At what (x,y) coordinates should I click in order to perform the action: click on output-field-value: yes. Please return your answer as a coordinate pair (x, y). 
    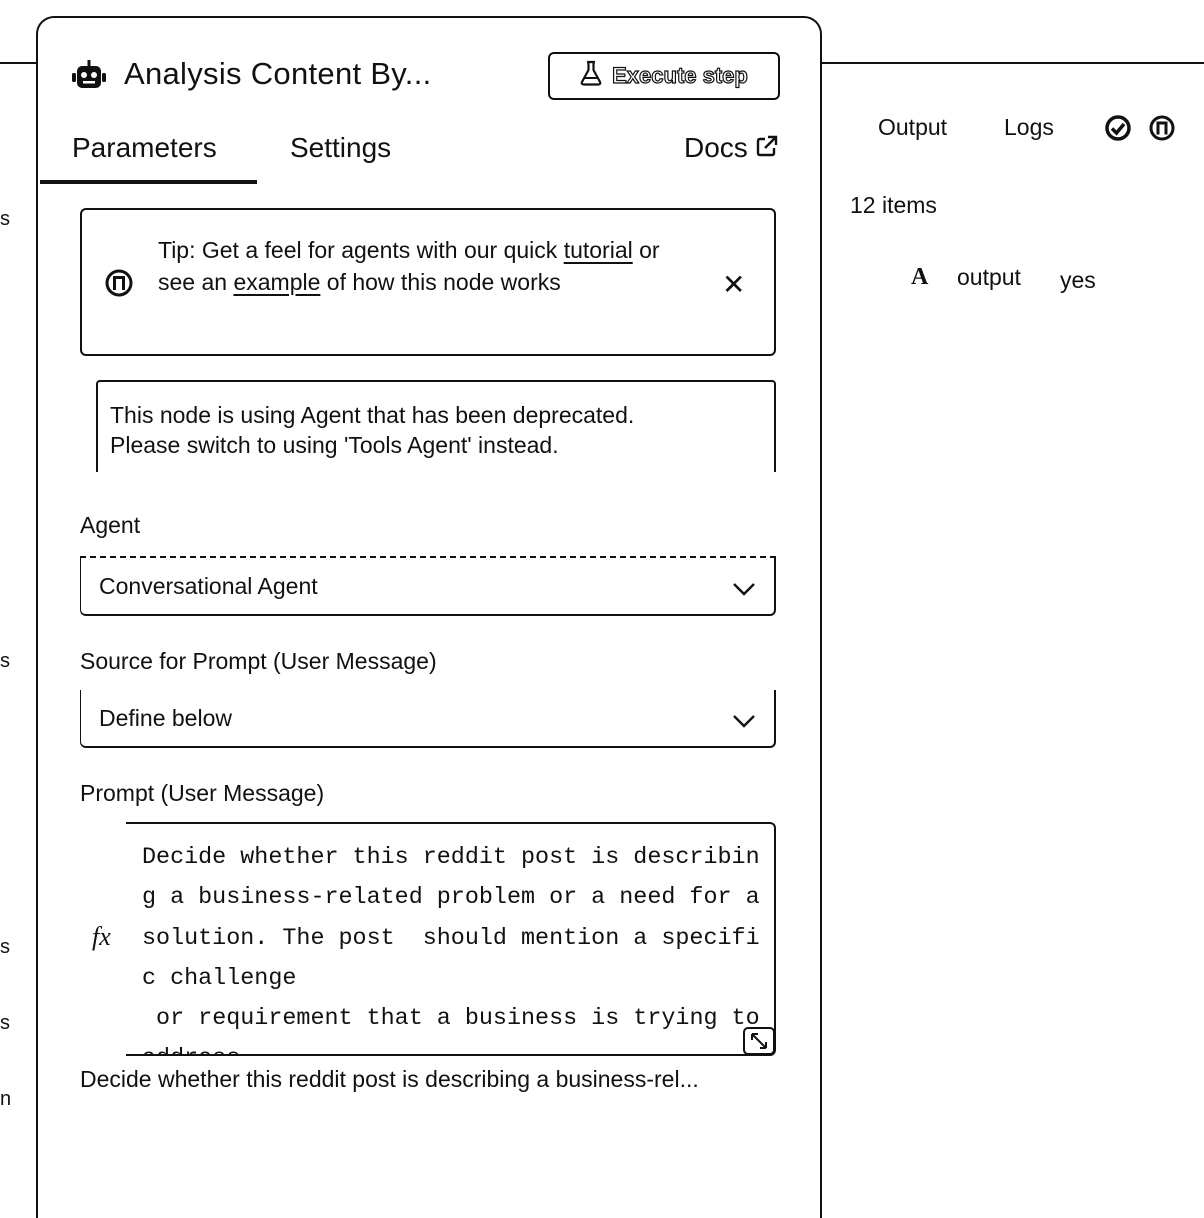
    Looking at the image, I should click on (1078, 280).